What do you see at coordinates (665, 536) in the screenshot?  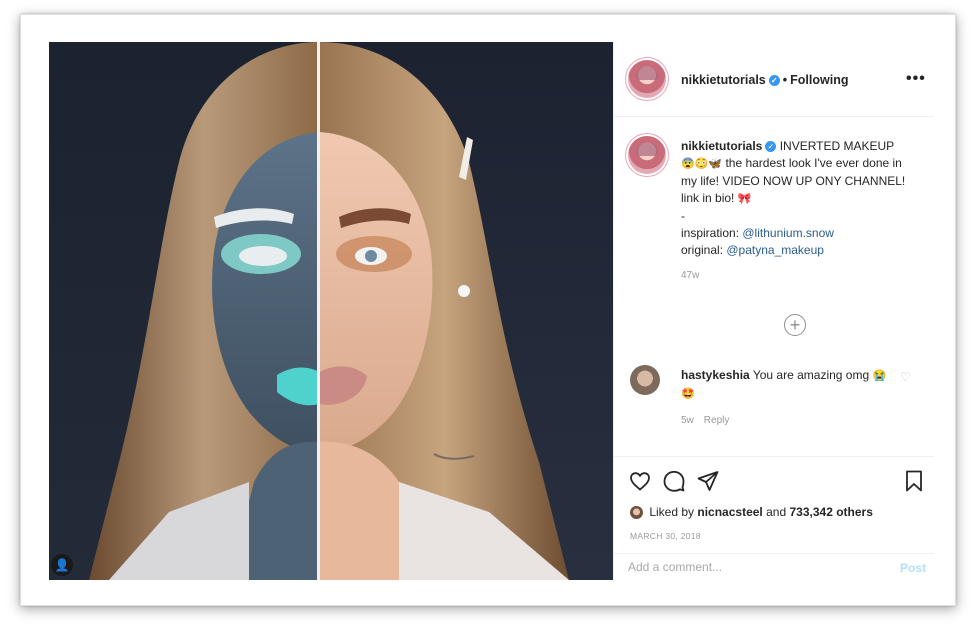 I see `post-date: MARCH 30, 2018` at bounding box center [665, 536].